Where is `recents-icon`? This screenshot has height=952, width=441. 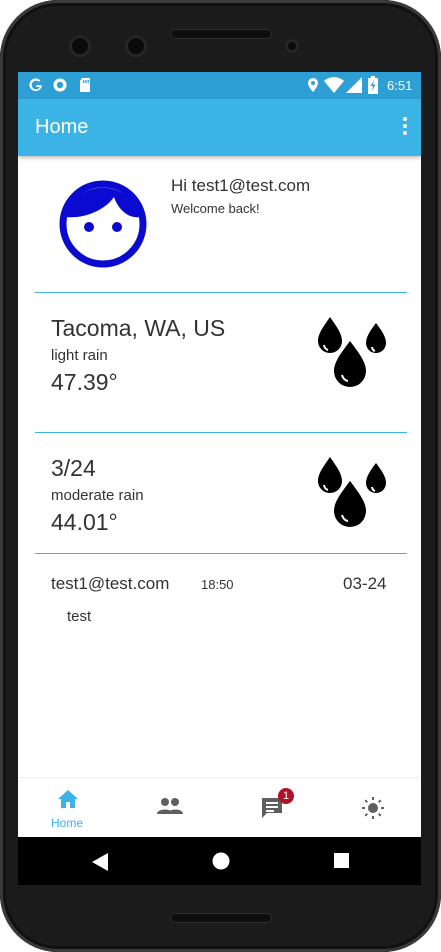 recents-icon is located at coordinates (341, 860).